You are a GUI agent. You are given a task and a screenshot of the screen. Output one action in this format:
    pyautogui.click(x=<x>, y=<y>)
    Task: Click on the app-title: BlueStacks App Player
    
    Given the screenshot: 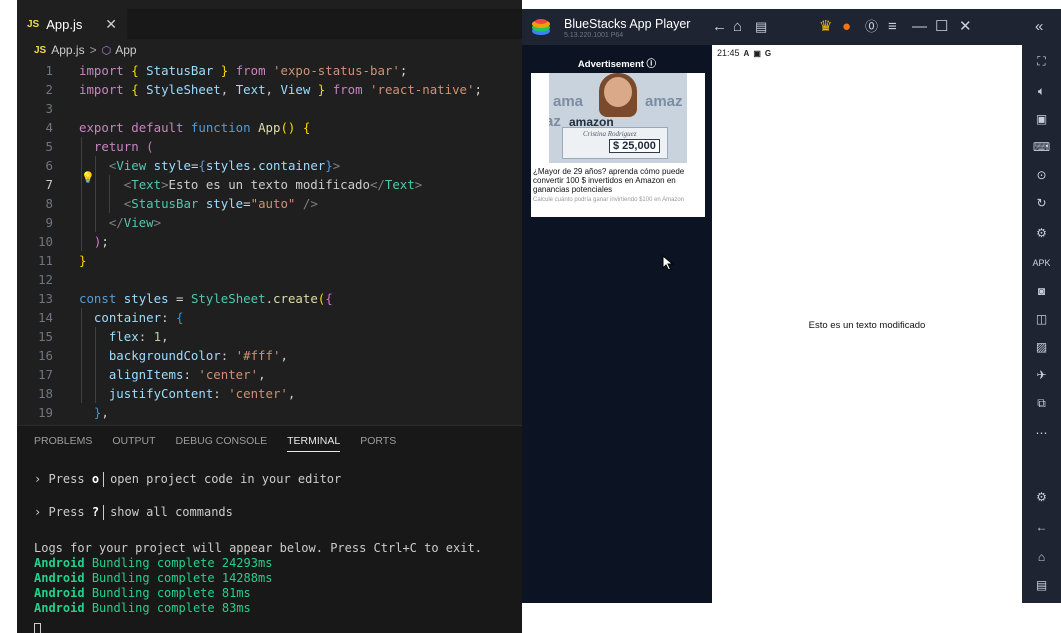 What is the action you would take?
    pyautogui.click(x=627, y=24)
    